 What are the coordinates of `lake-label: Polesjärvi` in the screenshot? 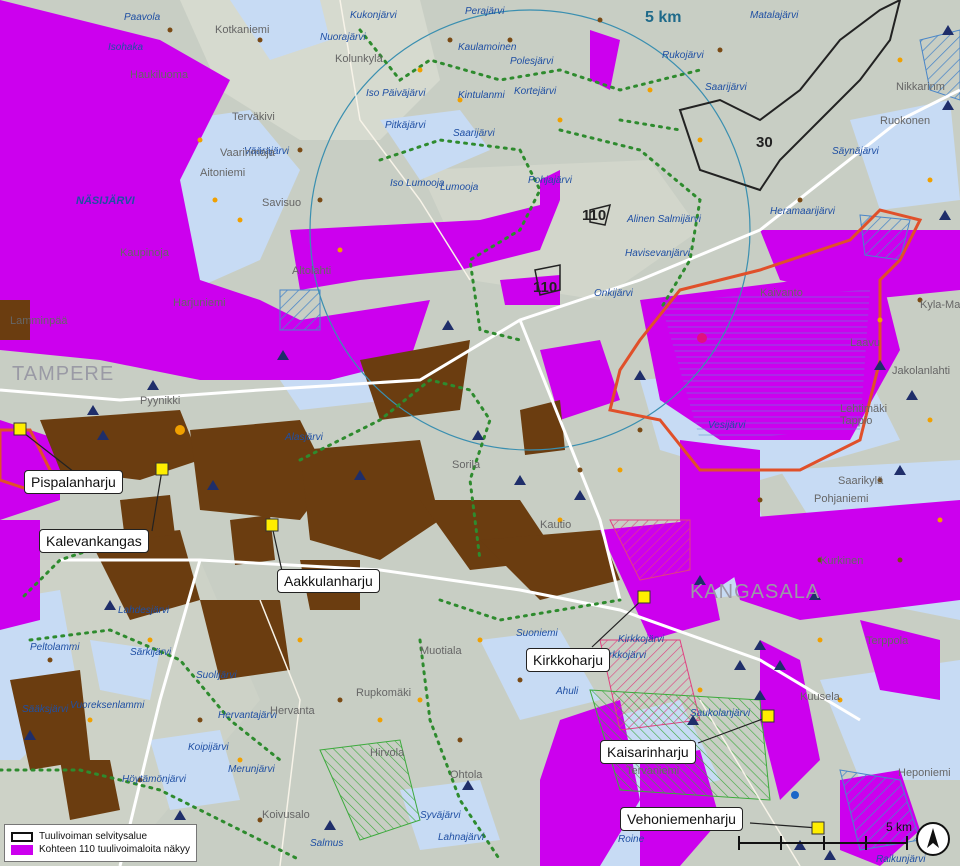 It's located at (532, 61).